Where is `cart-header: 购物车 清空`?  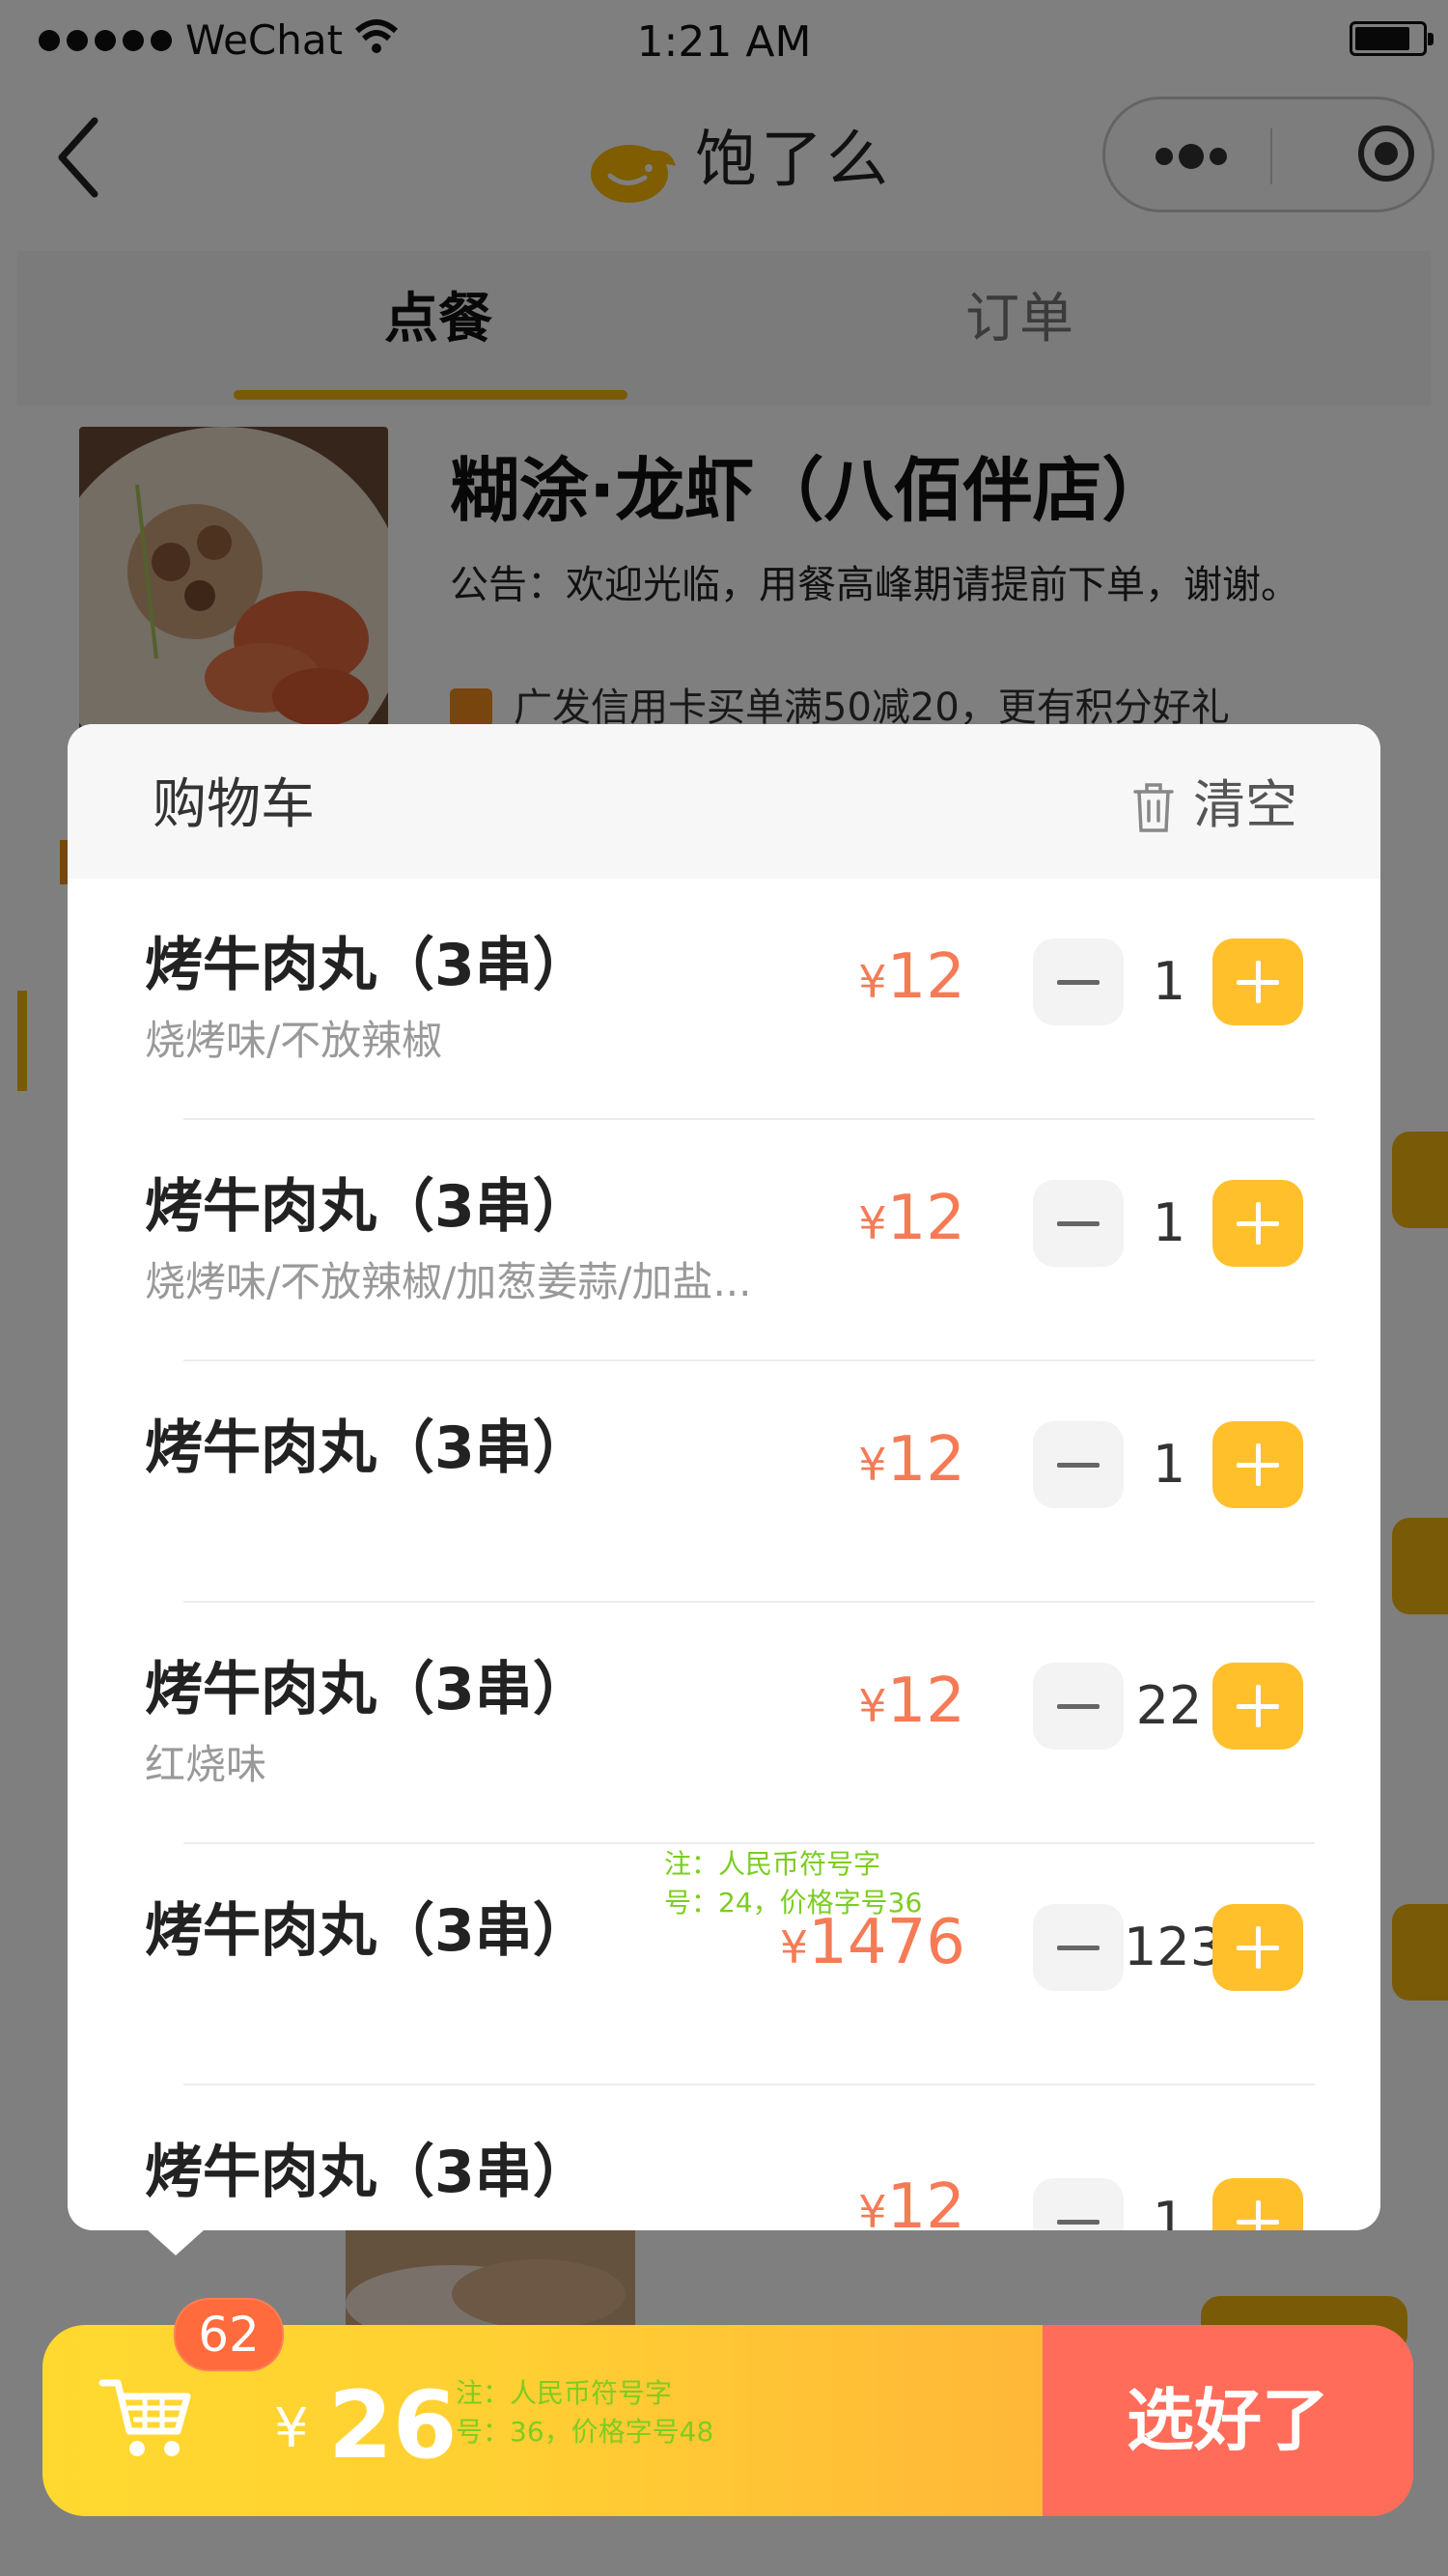
cart-header: 购物车 清空 is located at coordinates (724, 802).